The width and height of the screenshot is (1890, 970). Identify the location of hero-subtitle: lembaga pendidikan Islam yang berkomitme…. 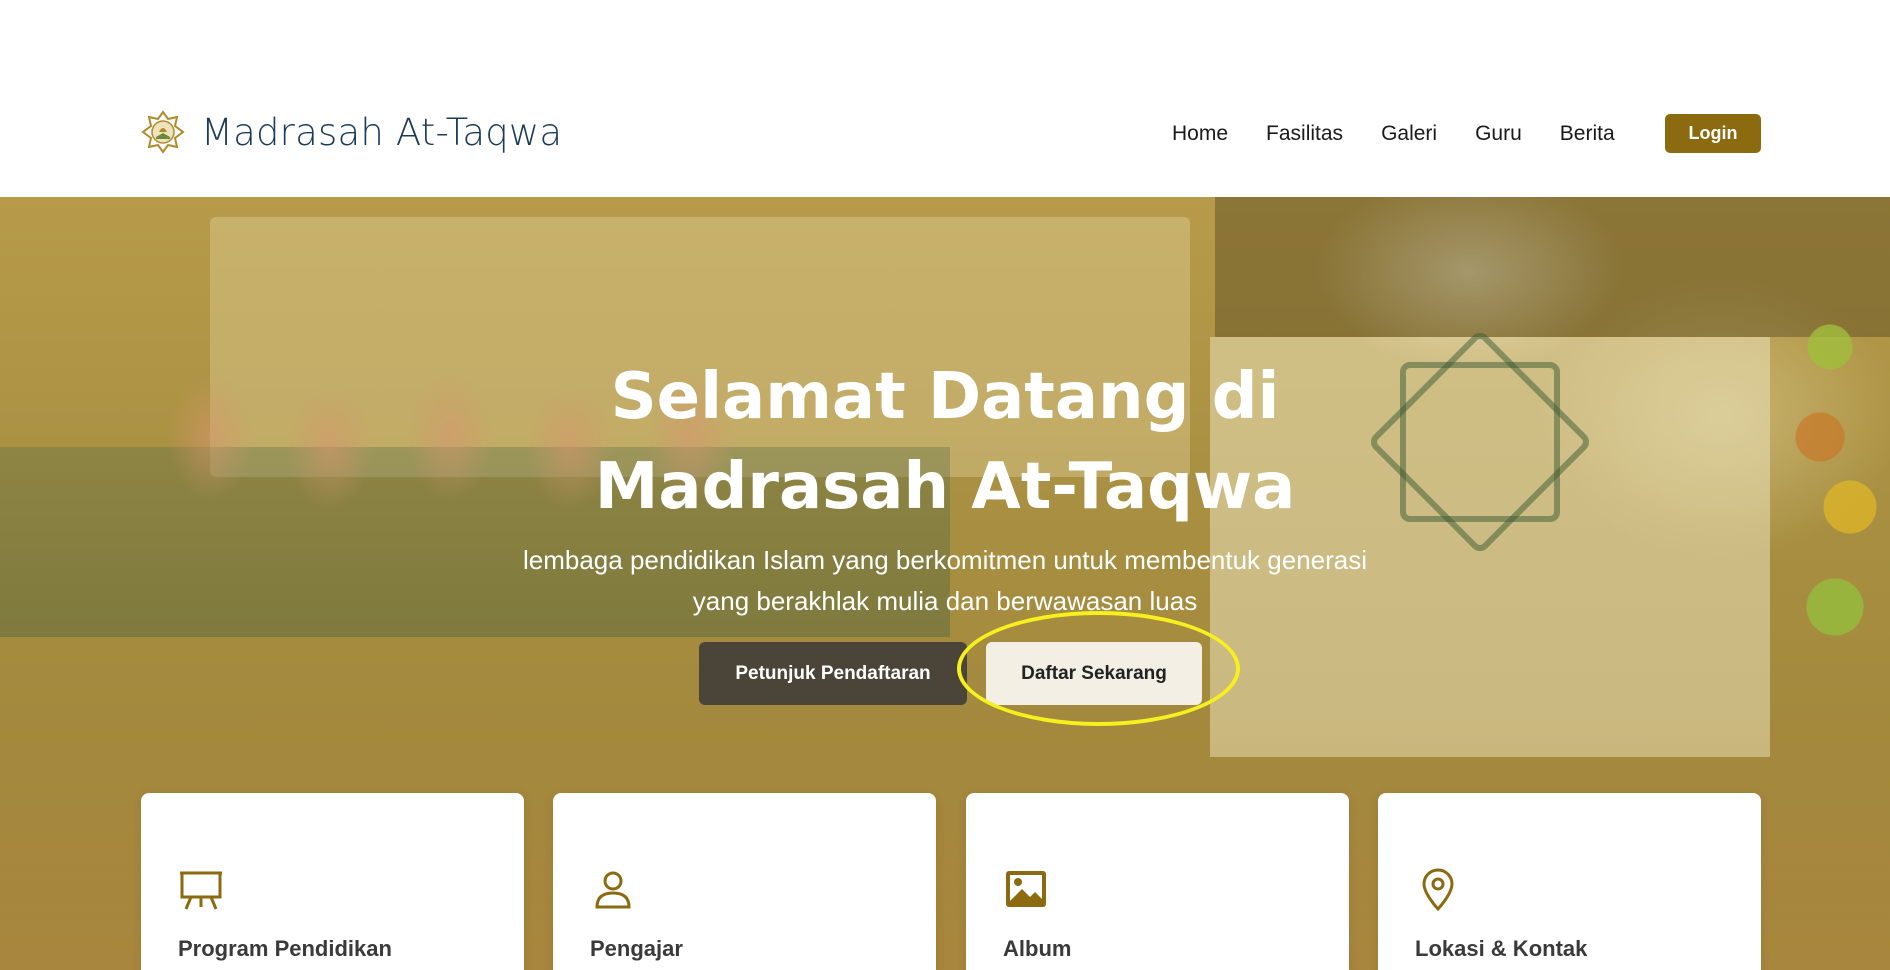
(945, 581).